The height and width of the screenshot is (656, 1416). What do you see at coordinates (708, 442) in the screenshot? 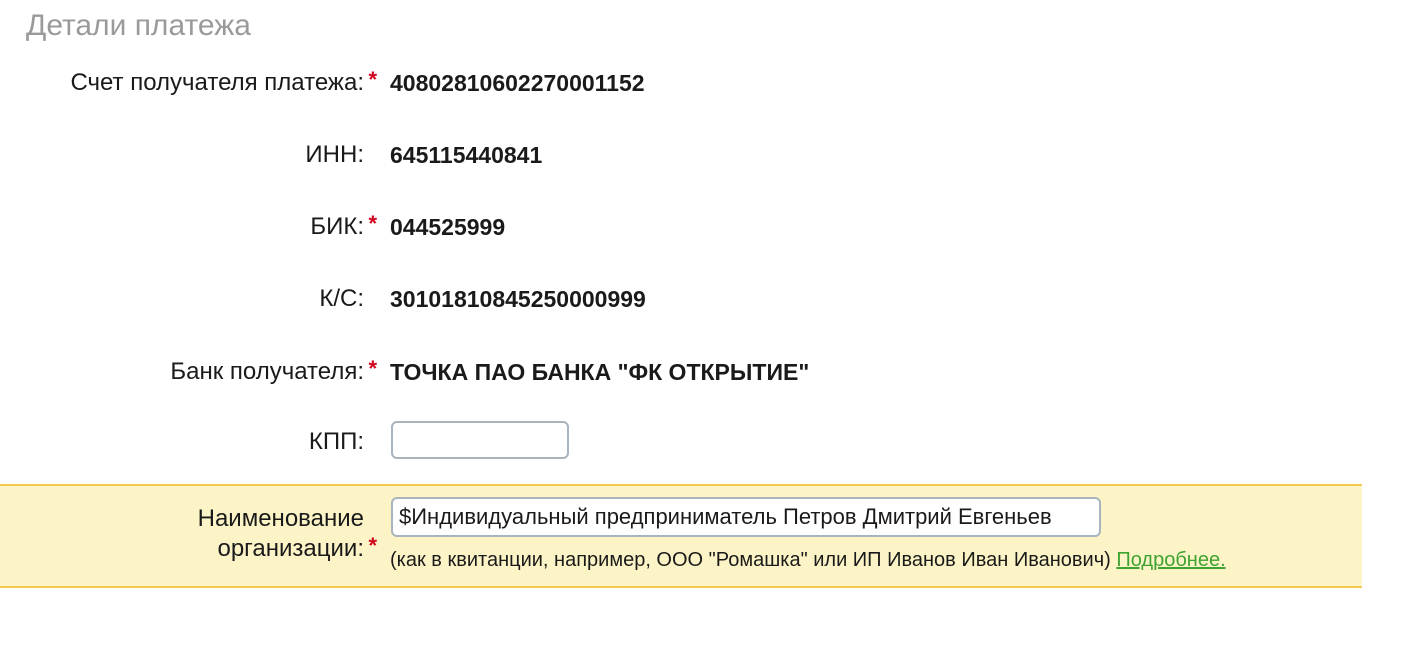
I see `field-row-kpp: КПП:` at bounding box center [708, 442].